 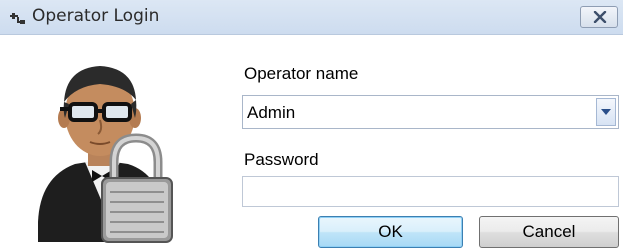 I want to click on password-field, so click(x=430, y=191).